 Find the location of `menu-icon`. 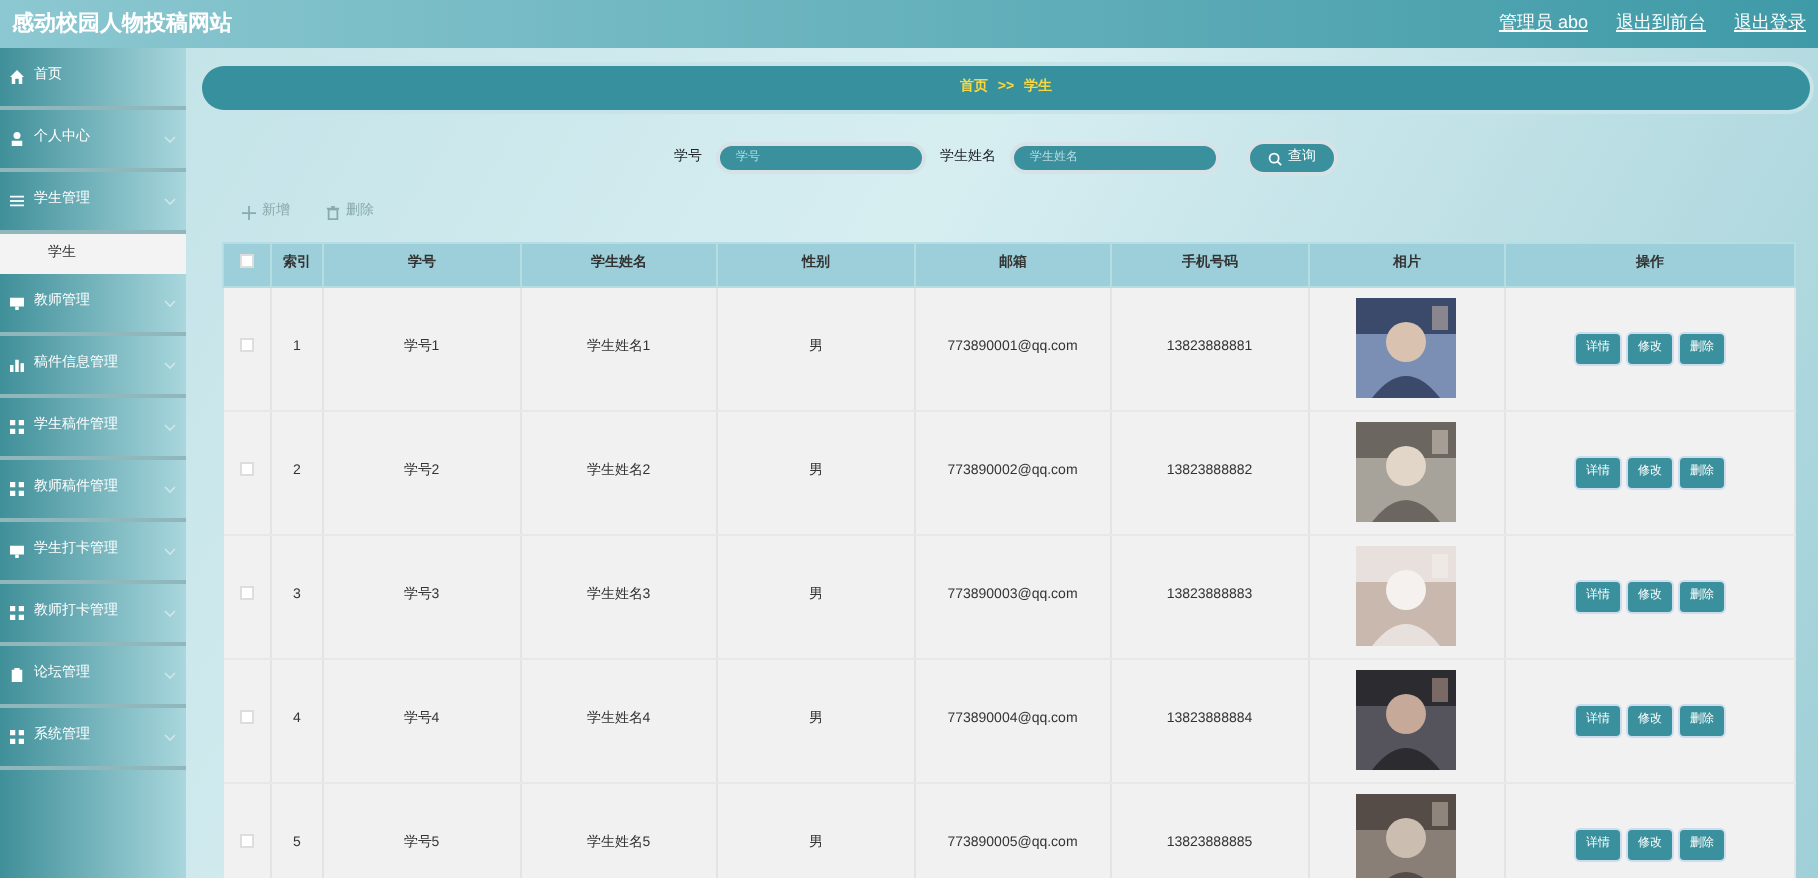

menu-icon is located at coordinates (17, 201).